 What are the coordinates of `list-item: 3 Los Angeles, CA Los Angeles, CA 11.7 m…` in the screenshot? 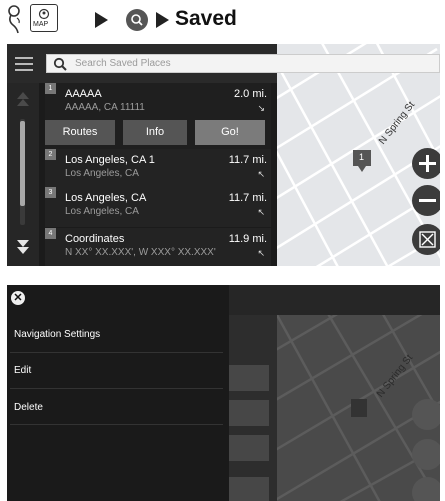 It's located at (158, 207).